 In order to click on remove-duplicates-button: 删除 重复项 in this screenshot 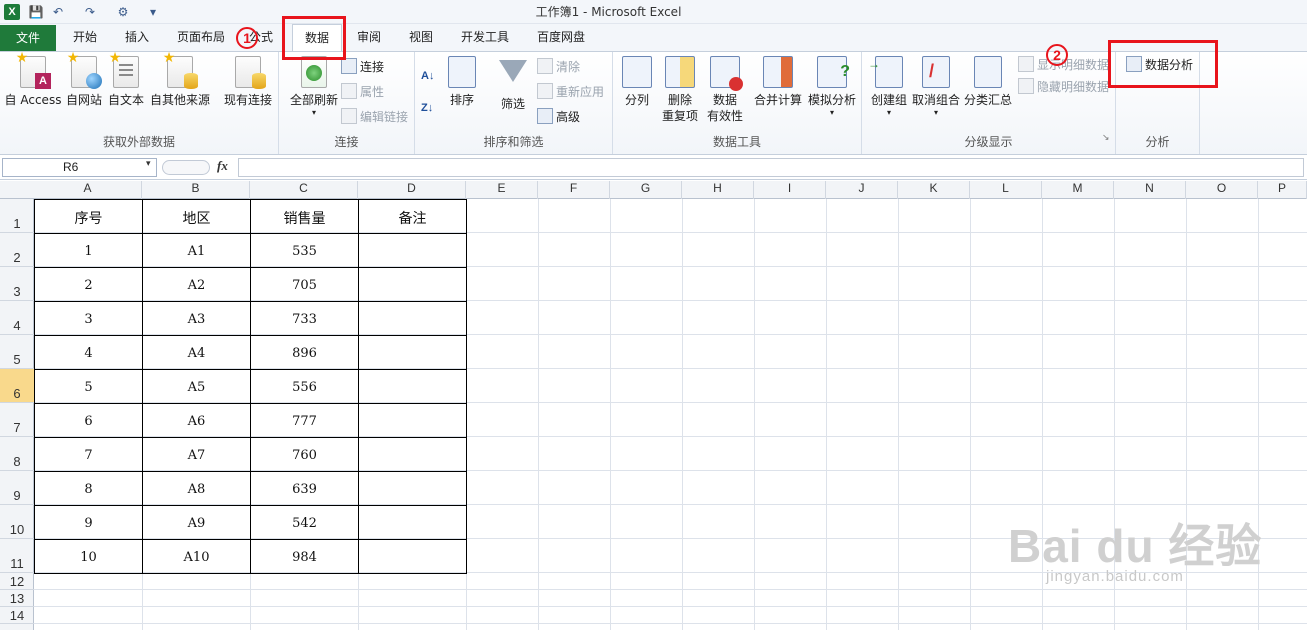, I will do `click(680, 90)`.